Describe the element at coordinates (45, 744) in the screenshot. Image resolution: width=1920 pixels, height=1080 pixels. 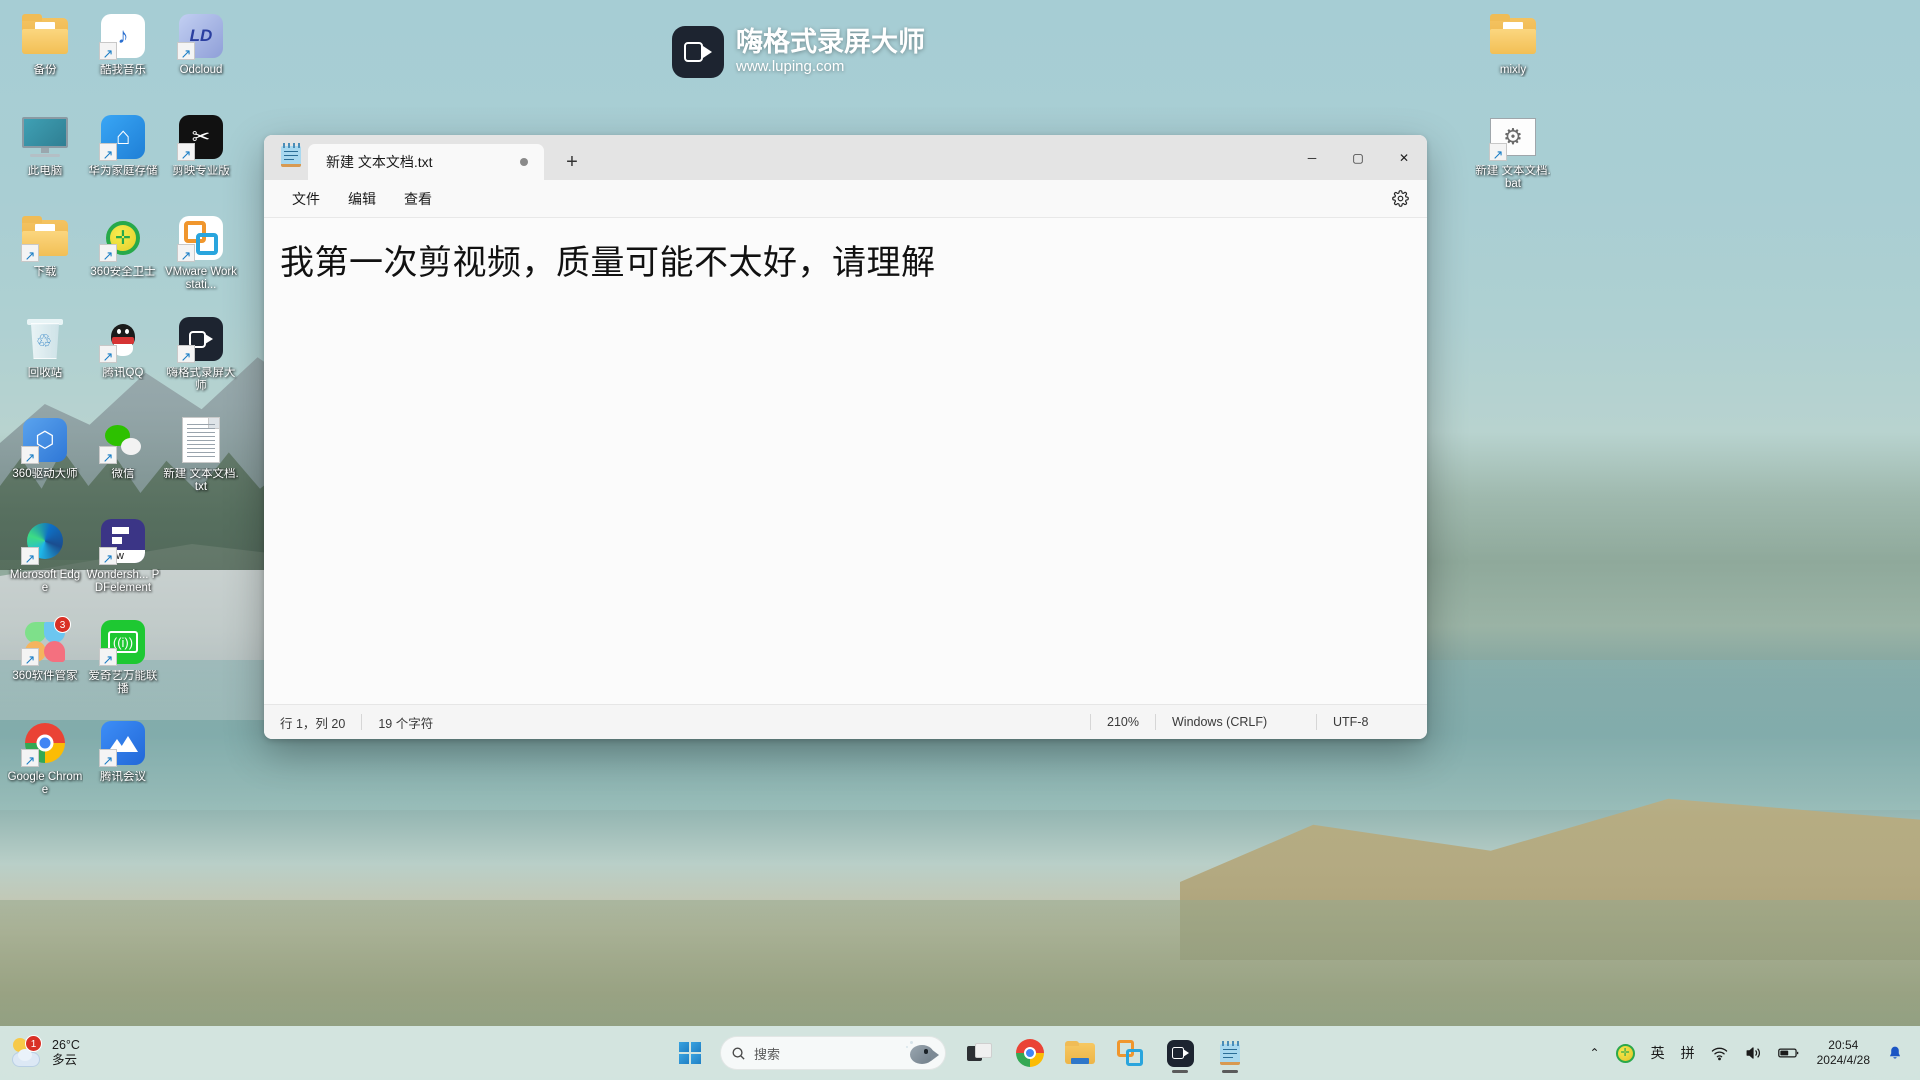
I see `google-chrome-icon` at that location.